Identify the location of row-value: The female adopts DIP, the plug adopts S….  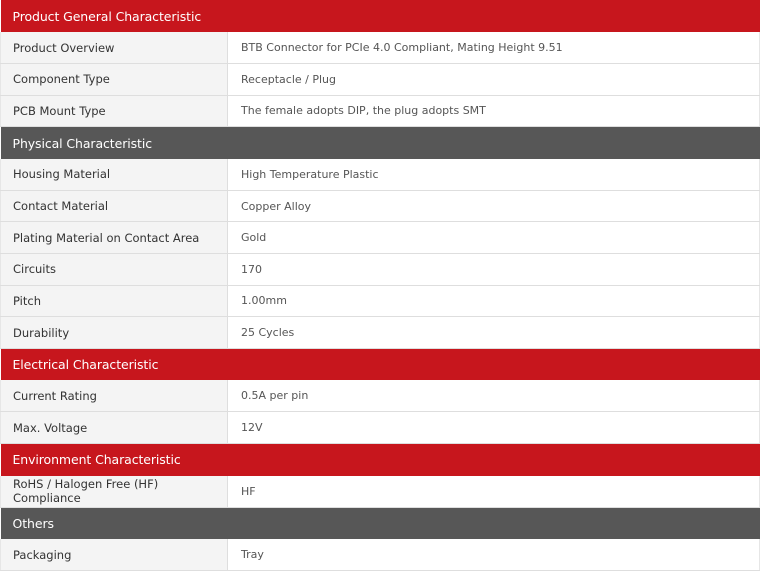
(493, 111).